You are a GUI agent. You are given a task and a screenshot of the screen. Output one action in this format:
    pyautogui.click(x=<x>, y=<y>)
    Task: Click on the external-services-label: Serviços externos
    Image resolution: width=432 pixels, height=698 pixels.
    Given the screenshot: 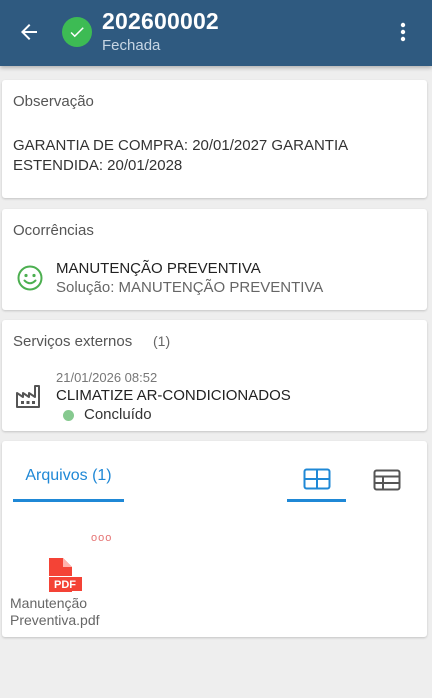 What is the action you would take?
    pyautogui.click(x=73, y=341)
    